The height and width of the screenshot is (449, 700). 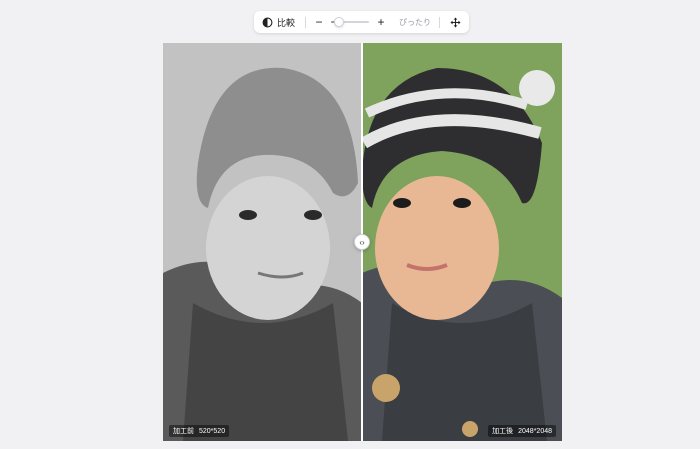 What do you see at coordinates (212, 431) in the screenshot?
I see `before-size: 520*520` at bounding box center [212, 431].